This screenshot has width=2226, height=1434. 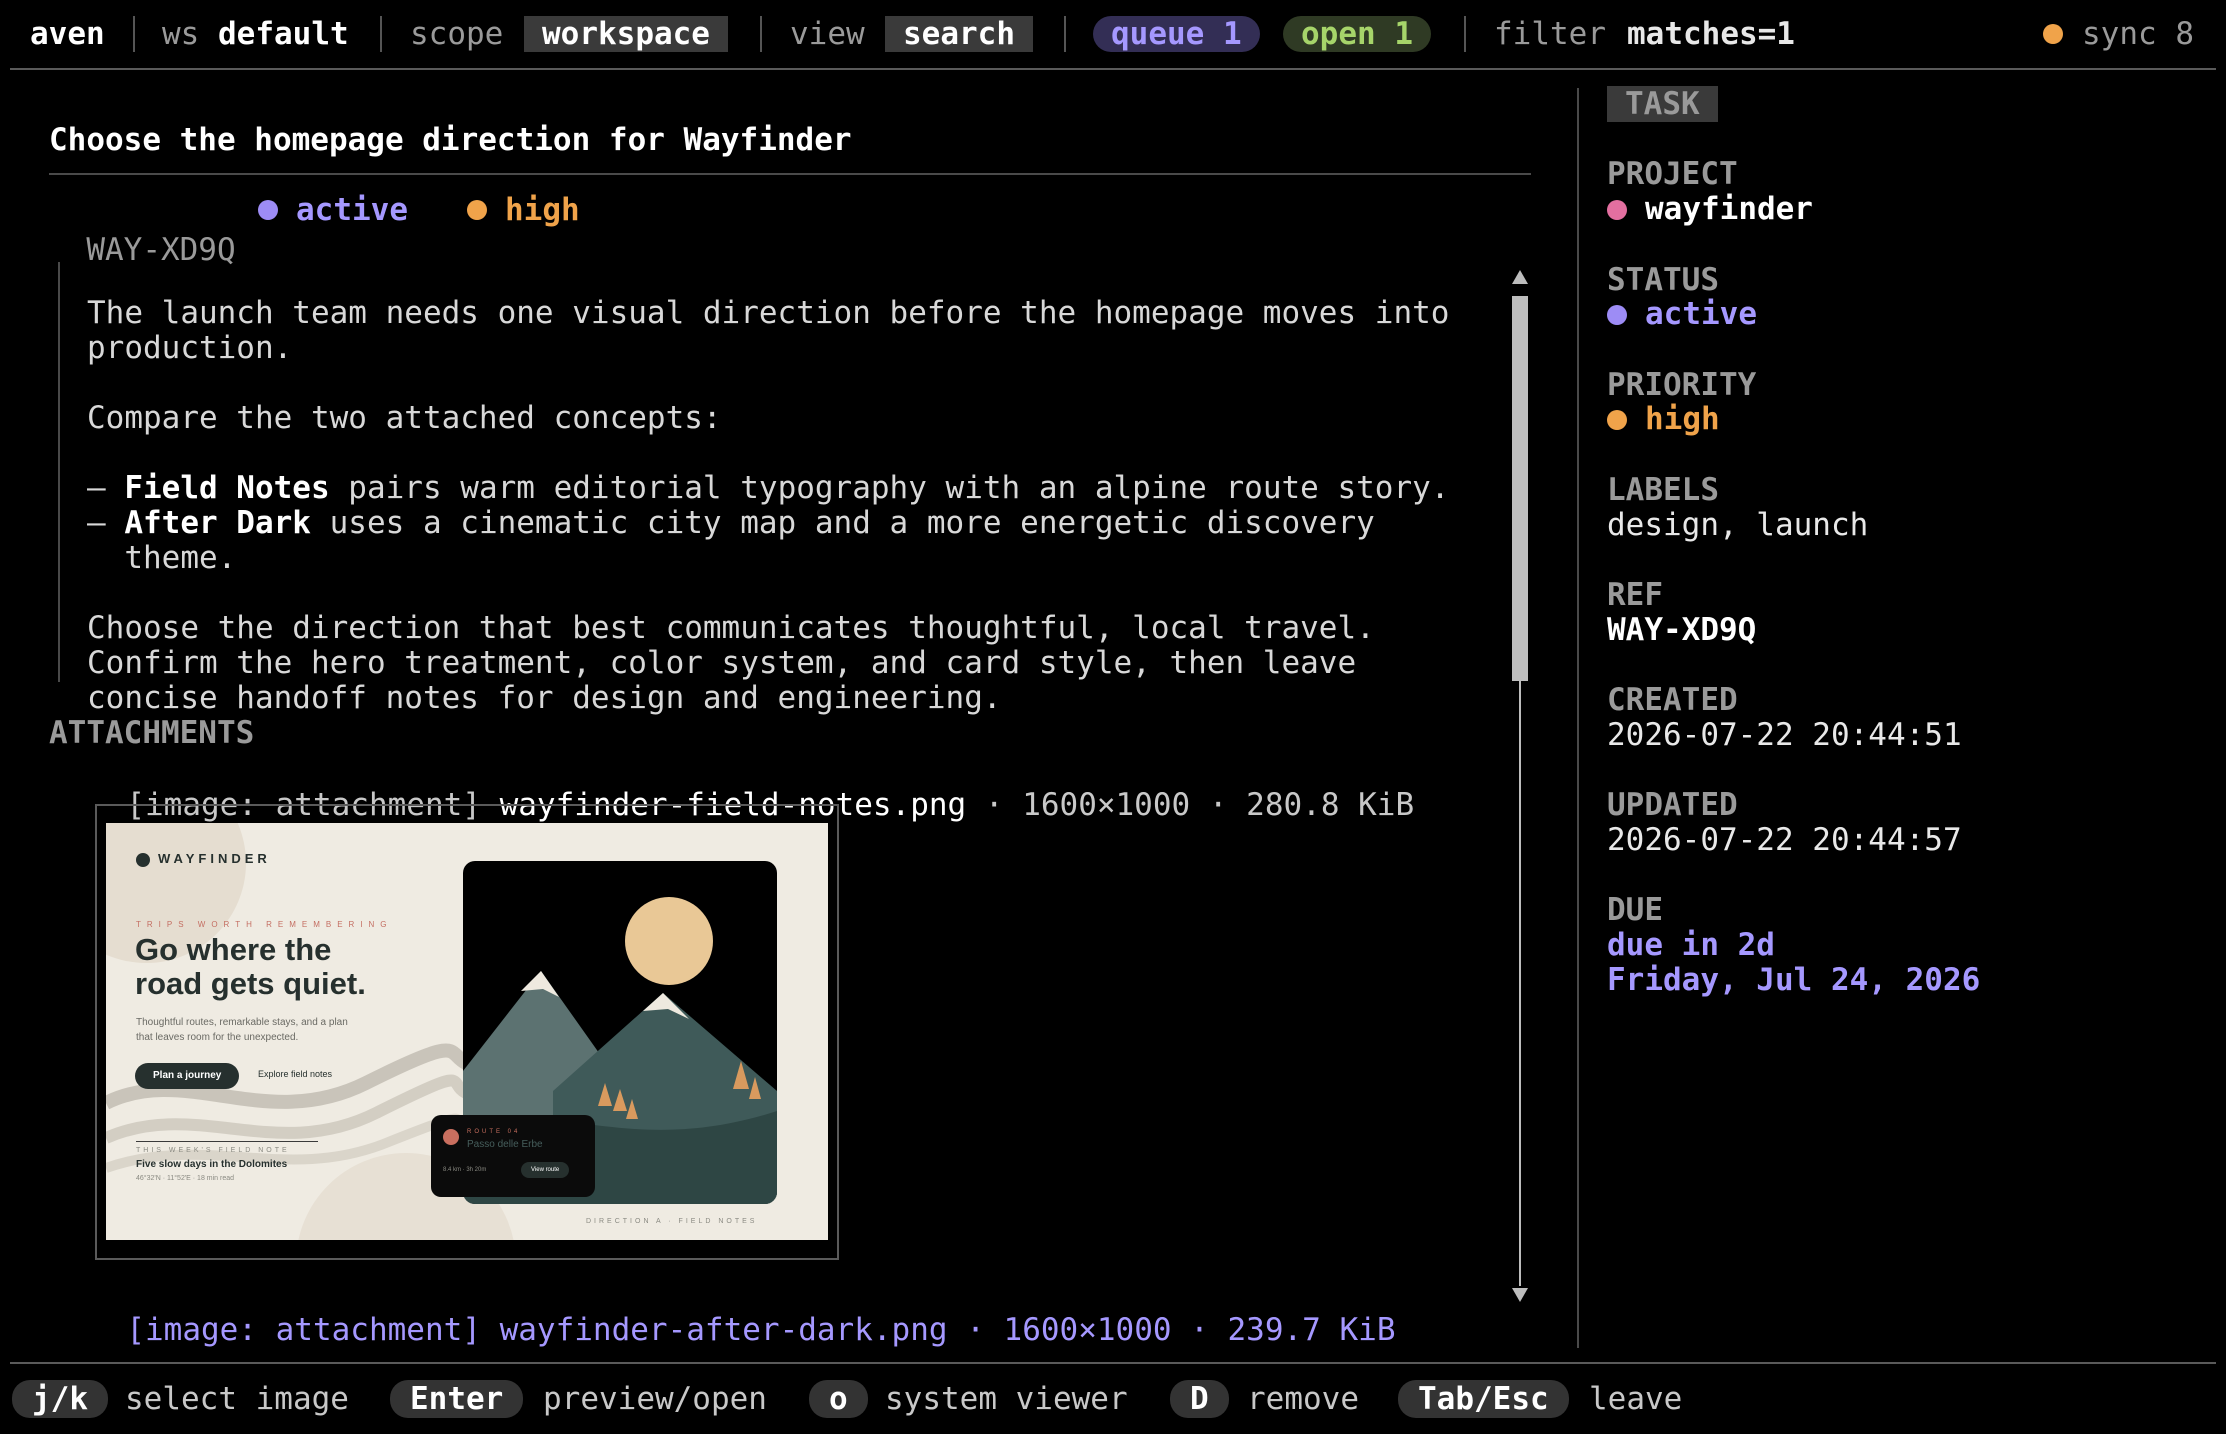 What do you see at coordinates (214, 858) in the screenshot?
I see `brand-name: WAYFINDER` at bounding box center [214, 858].